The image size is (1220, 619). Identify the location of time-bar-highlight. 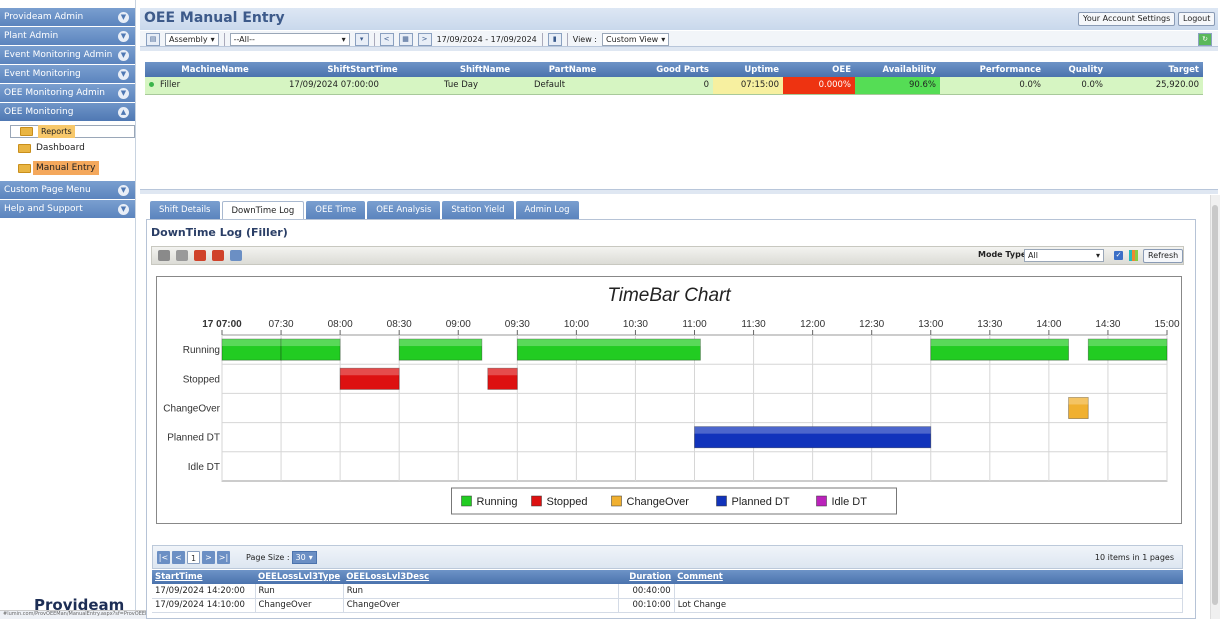
(999, 343).